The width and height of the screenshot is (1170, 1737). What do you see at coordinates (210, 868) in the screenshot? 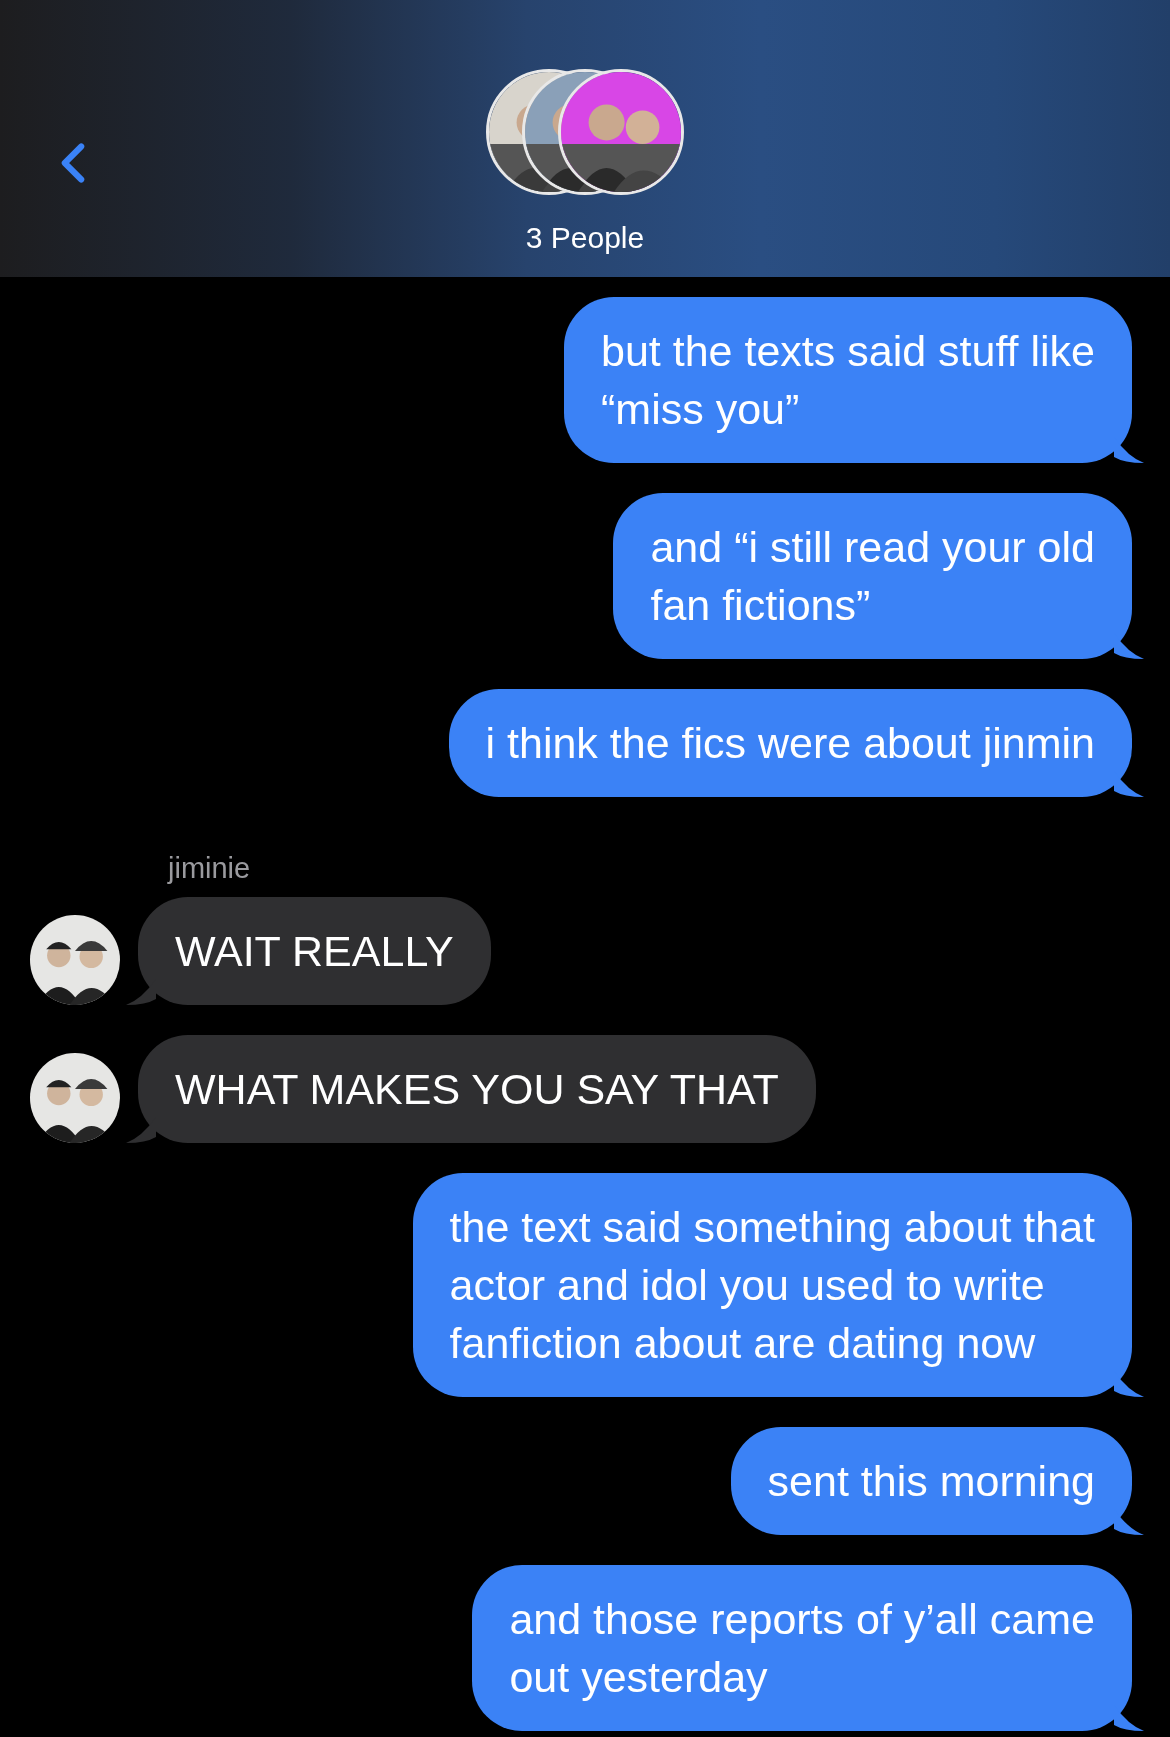
I see `sender-name: jiminie` at bounding box center [210, 868].